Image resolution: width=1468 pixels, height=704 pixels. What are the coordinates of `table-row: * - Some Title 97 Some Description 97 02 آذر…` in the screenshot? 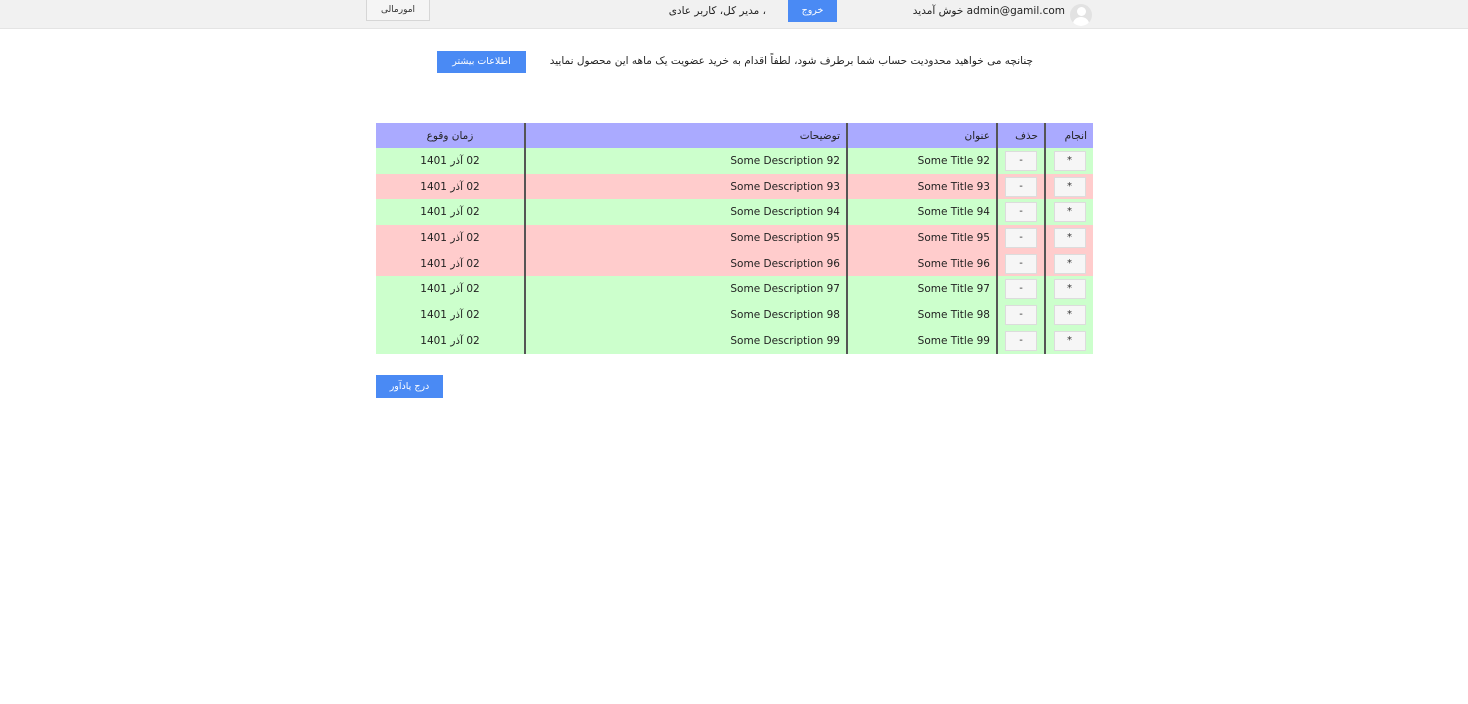 It's located at (734, 289).